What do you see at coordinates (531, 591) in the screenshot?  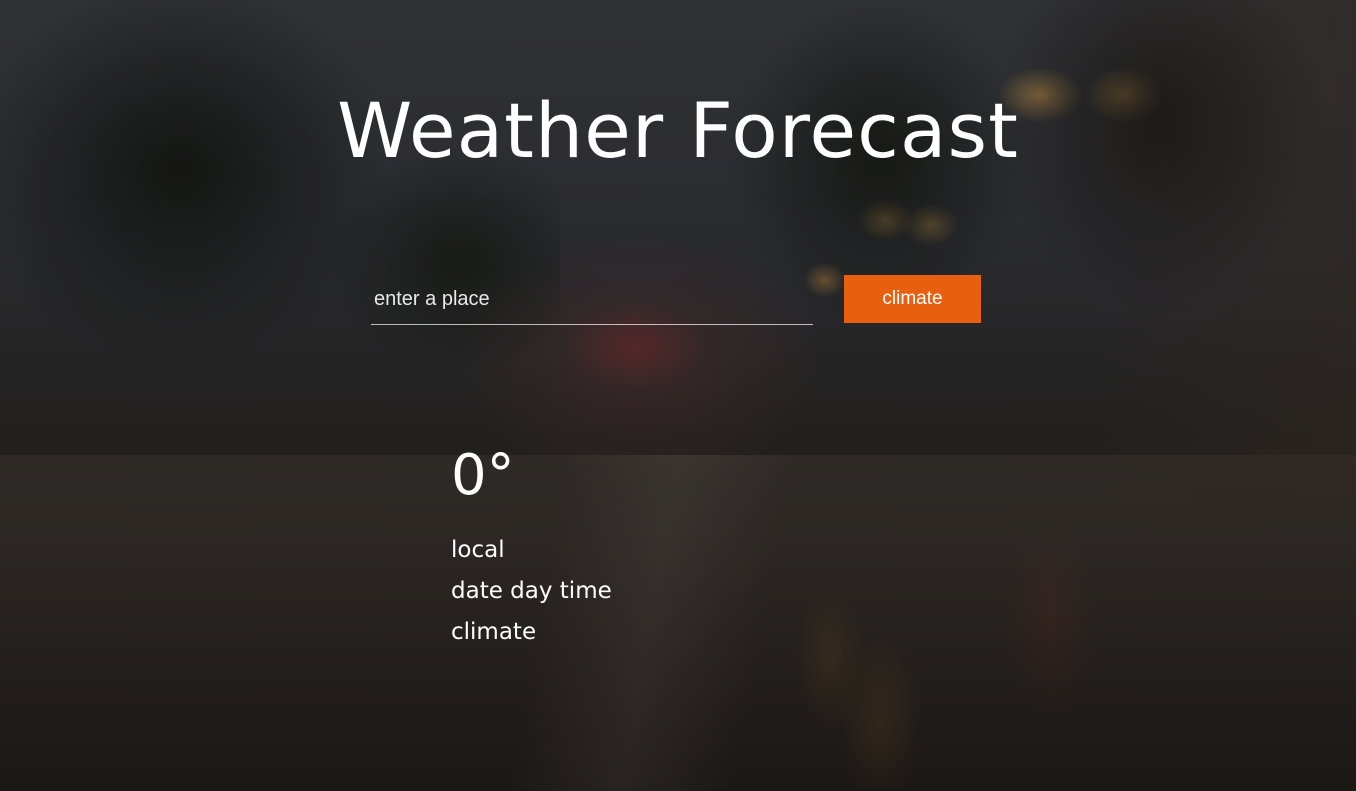 I see `datetime-label: date day time` at bounding box center [531, 591].